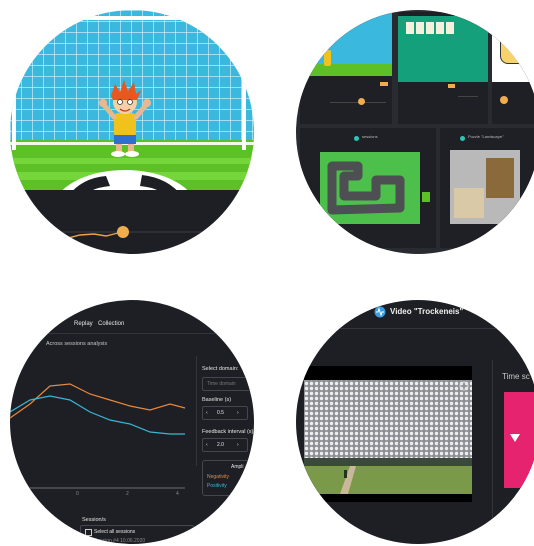 The width and height of the screenshot is (534, 546). Describe the element at coordinates (486, 136) in the screenshot. I see `mini-title-puzzle: Puzzle "Landscape"` at that location.